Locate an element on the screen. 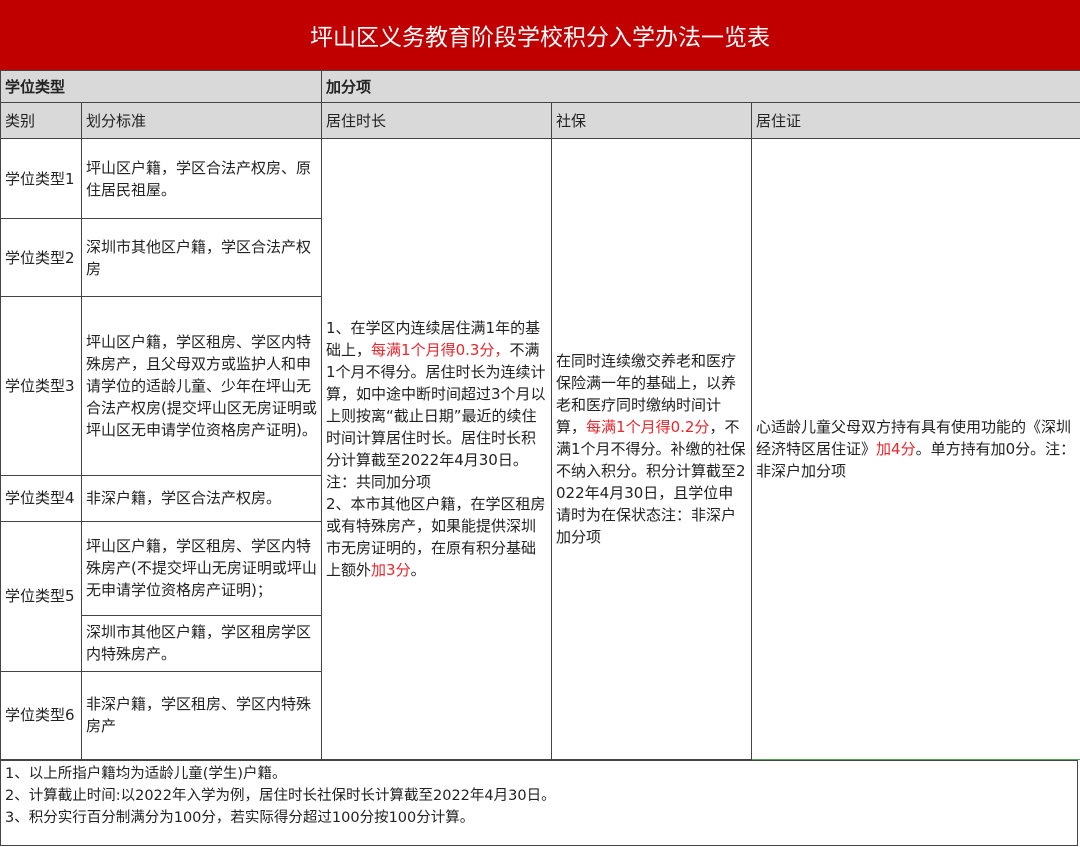 This screenshot has height=847, width=1080. row-criteria: 坪山区户籍，学区合法产权房、原住居民祖屋。 is located at coordinates (201, 179).